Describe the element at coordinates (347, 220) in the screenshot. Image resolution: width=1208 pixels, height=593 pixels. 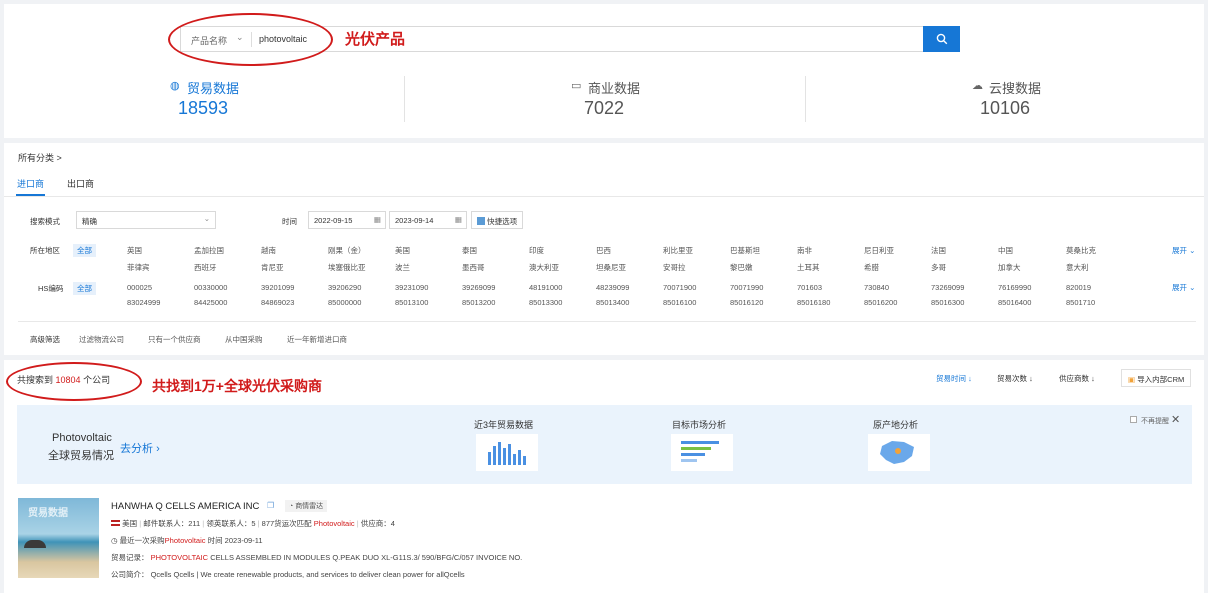
I see `date-start-input: 2022-09-15 ▦` at that location.